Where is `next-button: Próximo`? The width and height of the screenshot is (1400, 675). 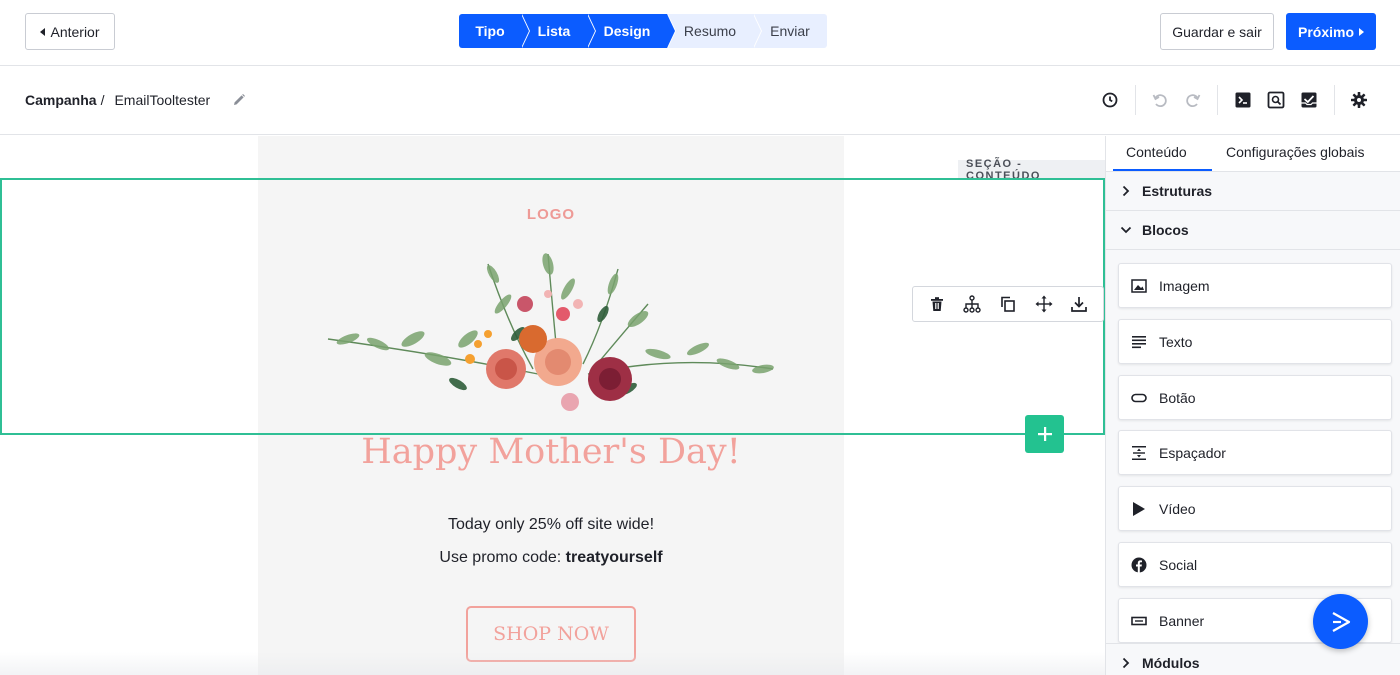
next-button: Próximo is located at coordinates (1331, 31).